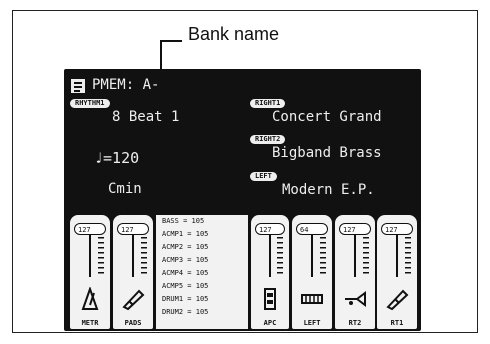 This screenshot has width=490, height=344. What do you see at coordinates (161, 55) in the screenshot?
I see `callout-leader-vertical` at bounding box center [161, 55].